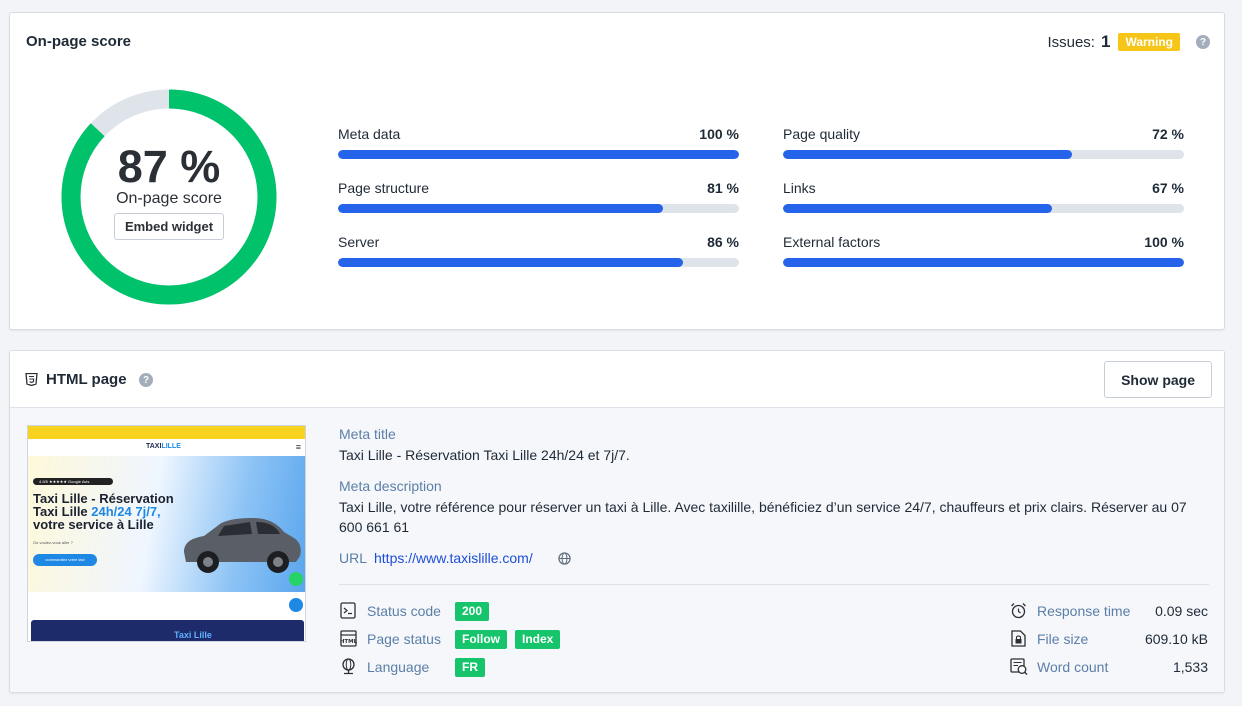 The height and width of the screenshot is (706, 1242). What do you see at coordinates (1113, 42) in the screenshot?
I see `issues-summary: Issues: 1 Warning` at bounding box center [1113, 42].